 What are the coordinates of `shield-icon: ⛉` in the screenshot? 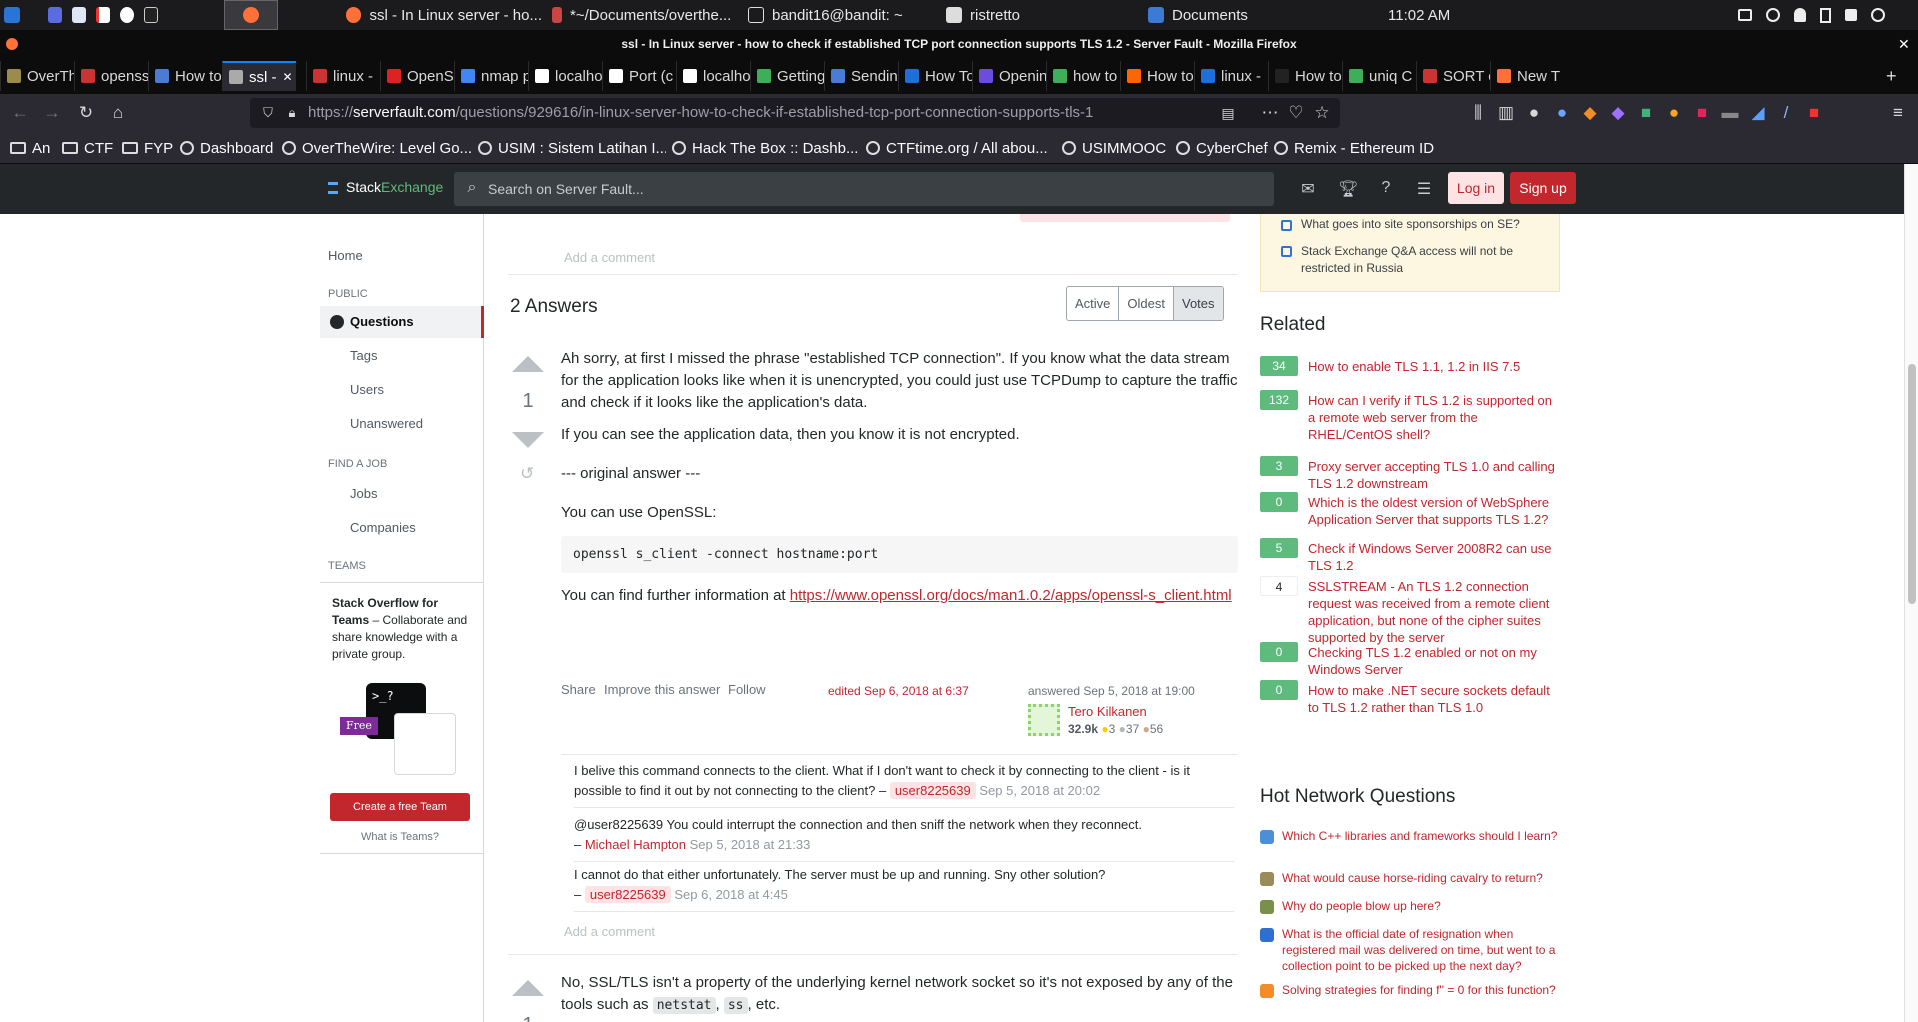 It's located at (268, 113).